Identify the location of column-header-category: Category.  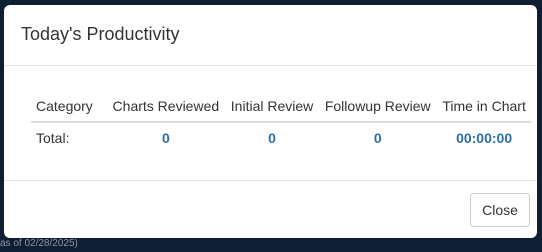
(68, 108).